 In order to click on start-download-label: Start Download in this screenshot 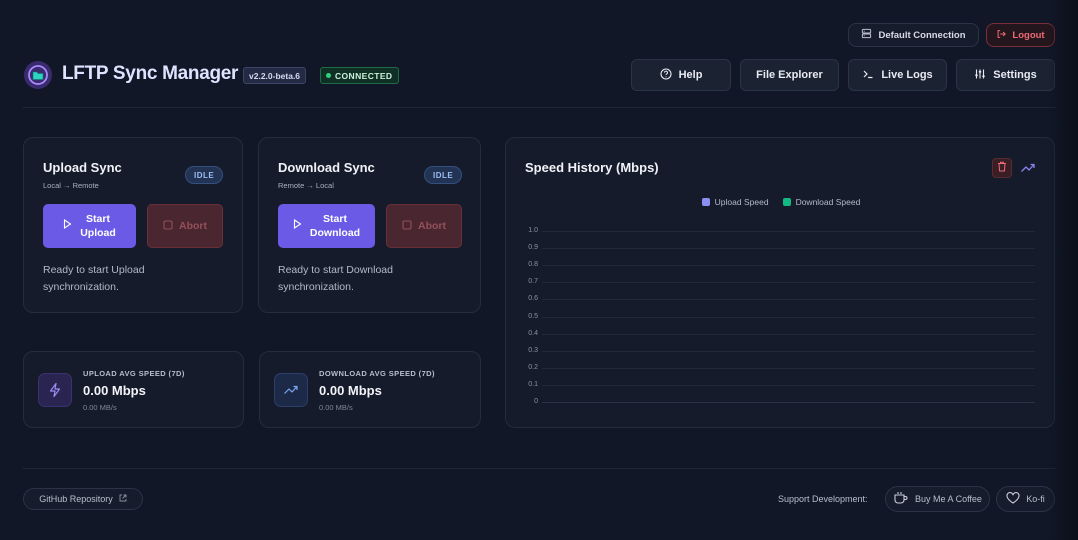, I will do `click(335, 226)`.